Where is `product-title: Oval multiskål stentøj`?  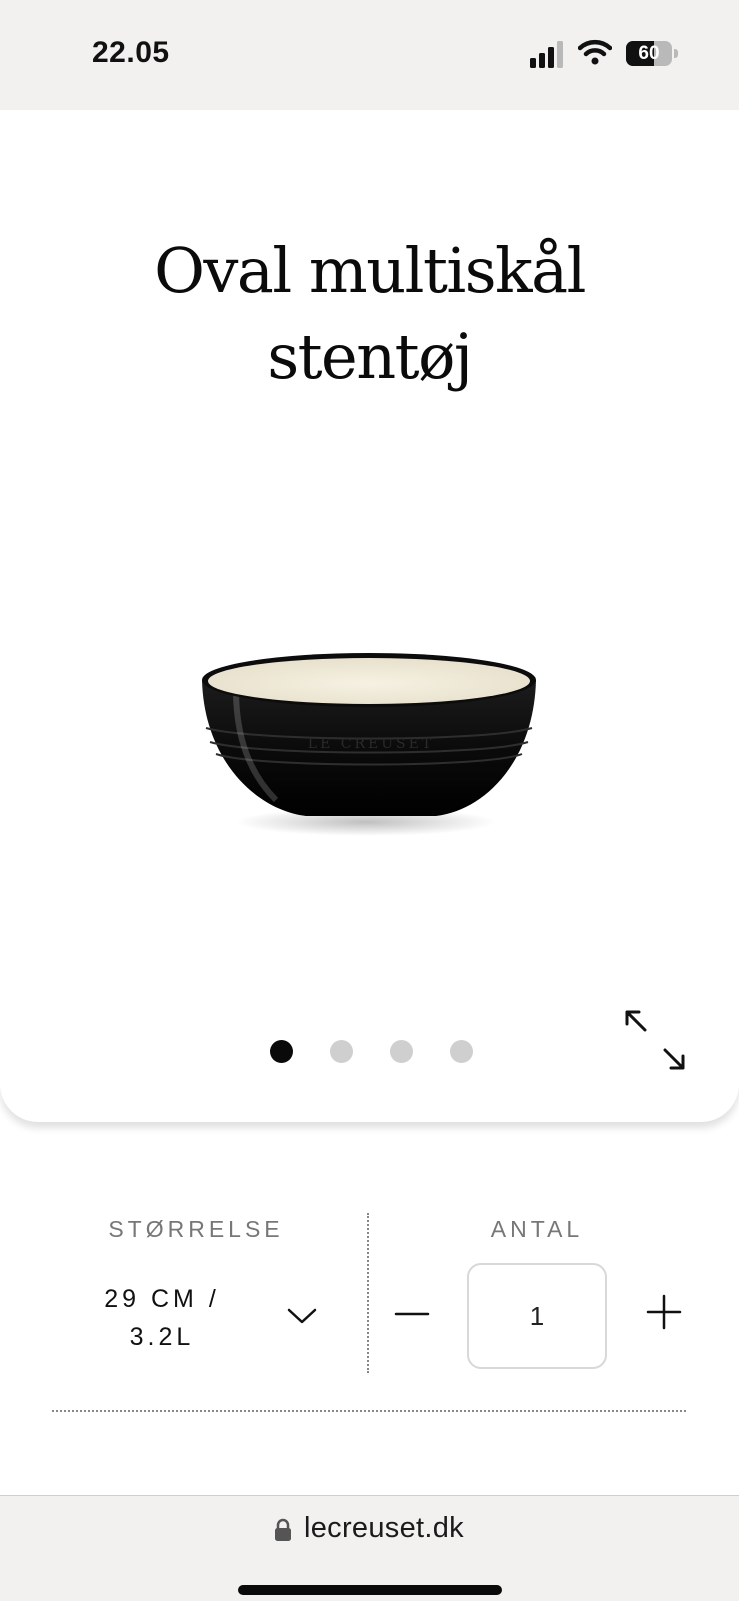 product-title: Oval multiskål stentøj is located at coordinates (369, 314).